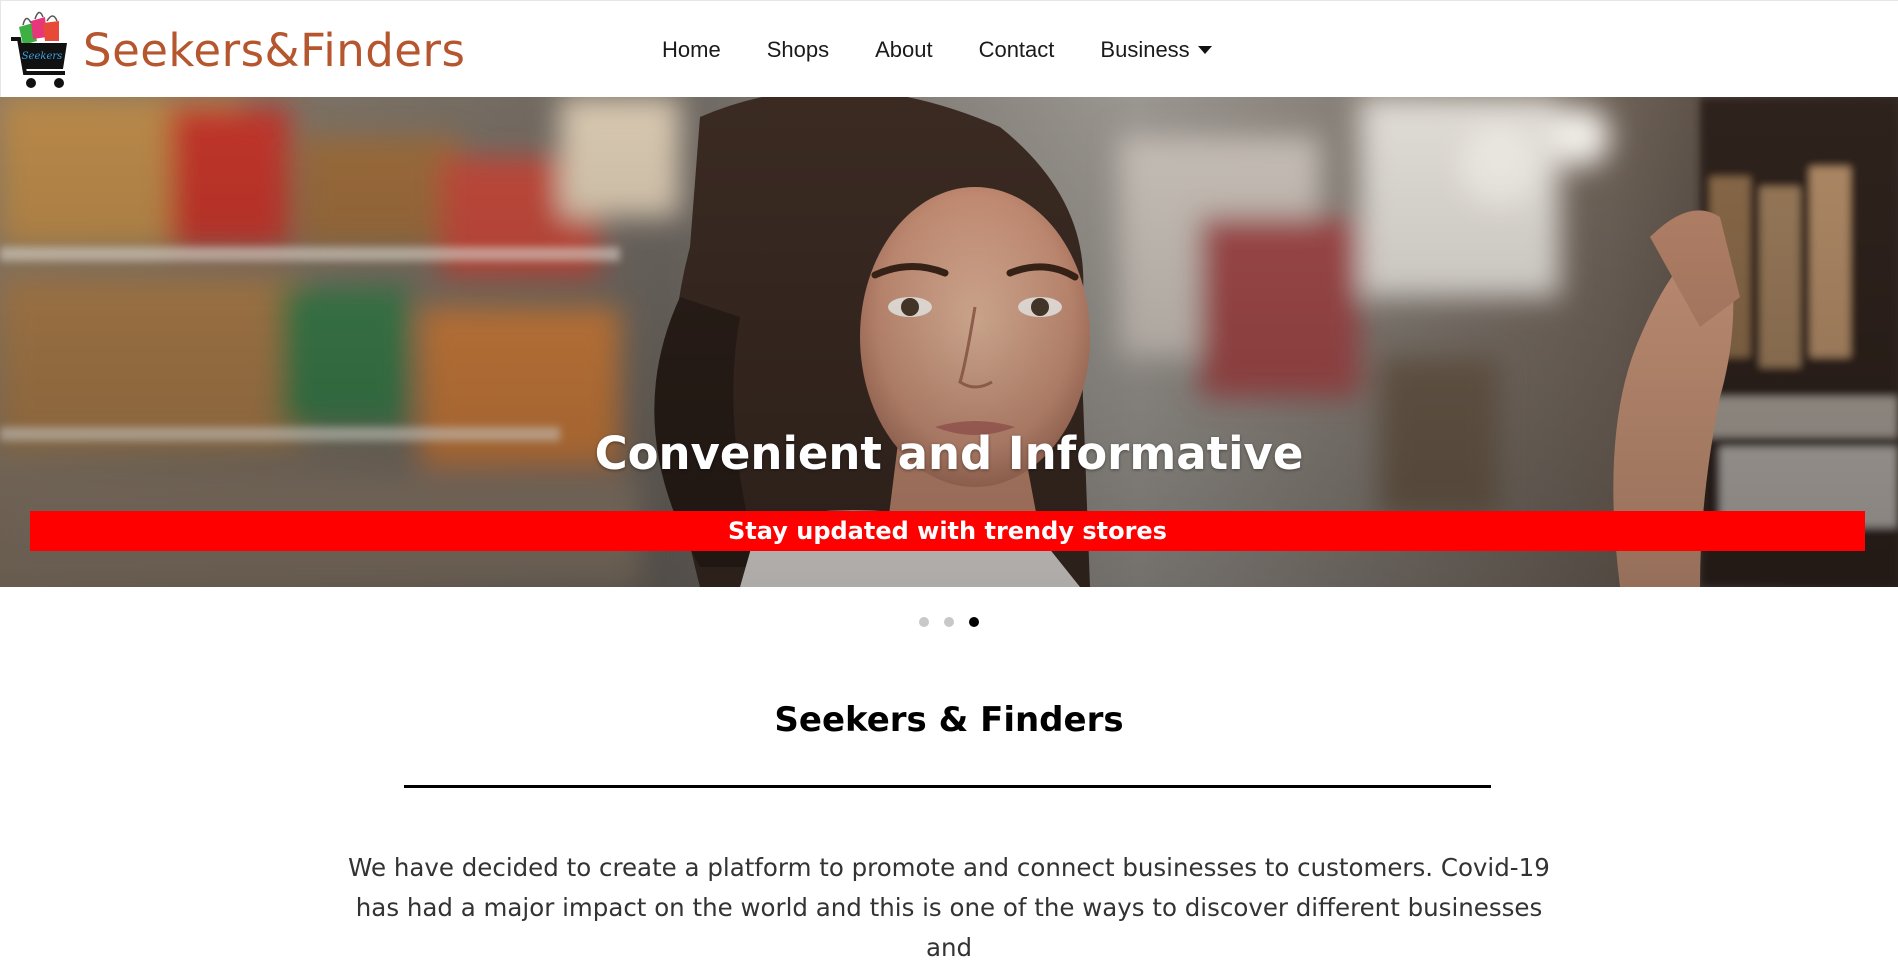 Image resolution: width=1898 pixels, height=968 pixels. Describe the element at coordinates (42, 56) in the screenshot. I see `svg-text: Seekers` at that location.